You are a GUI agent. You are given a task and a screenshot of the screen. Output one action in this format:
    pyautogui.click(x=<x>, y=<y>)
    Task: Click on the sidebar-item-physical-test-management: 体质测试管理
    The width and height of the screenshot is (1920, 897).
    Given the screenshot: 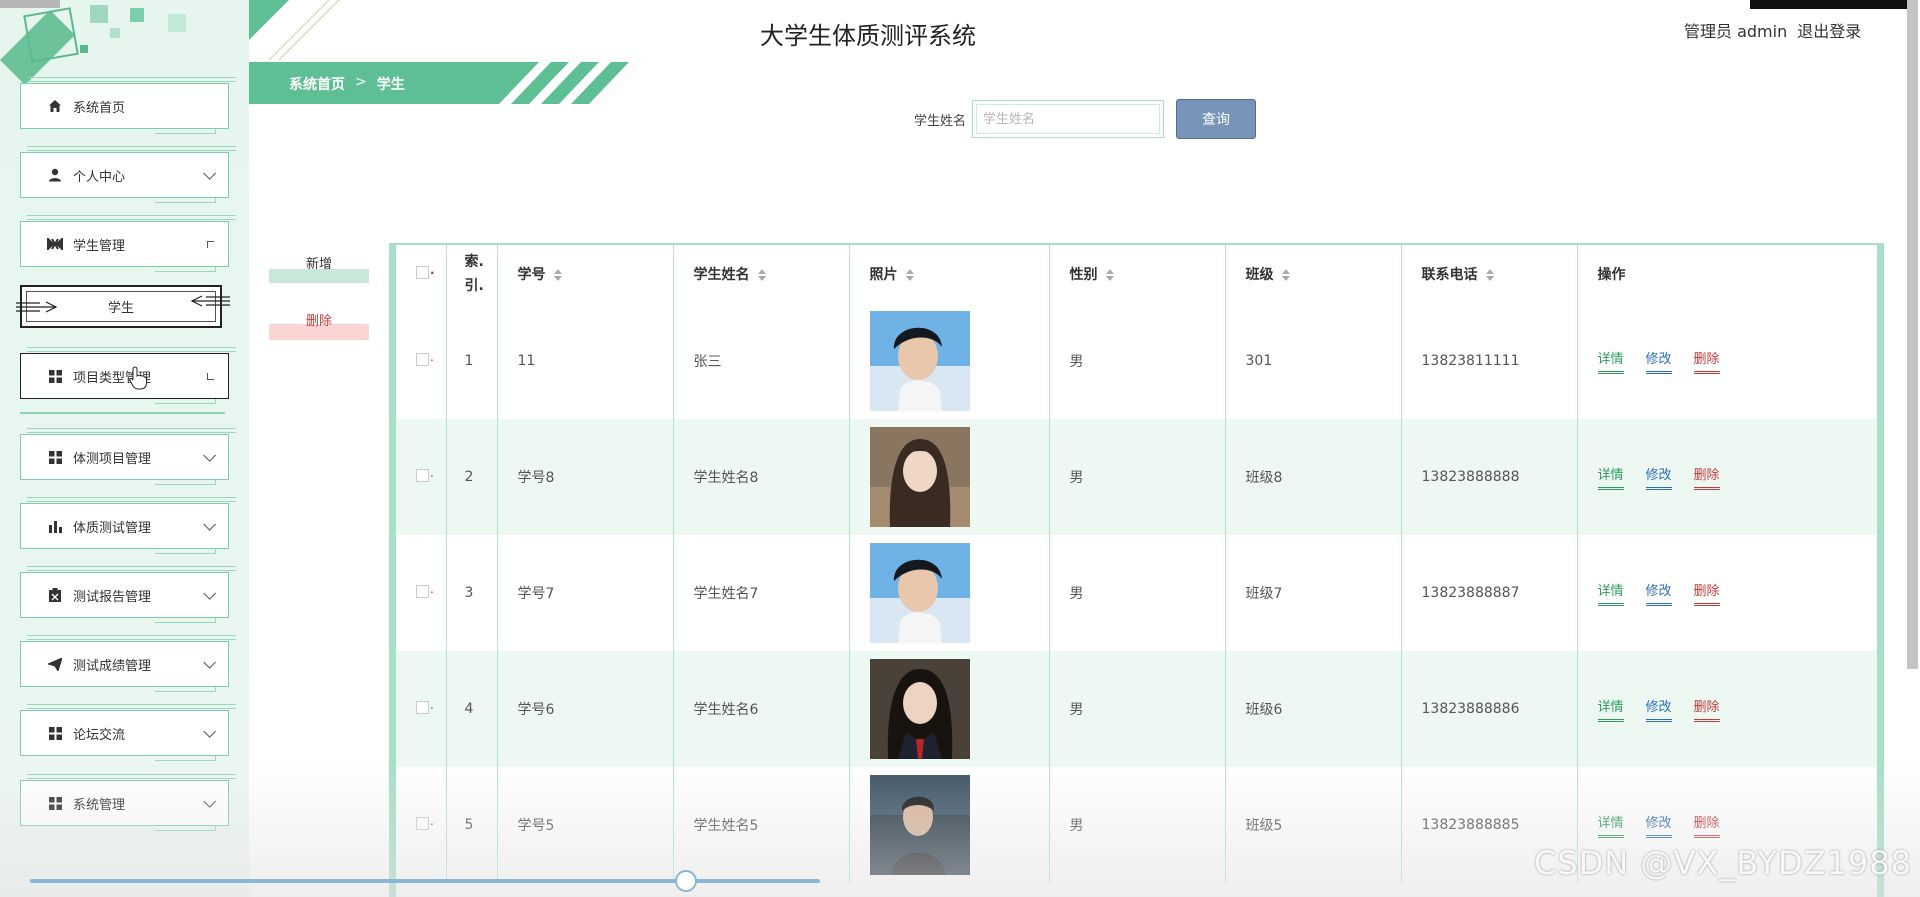 What is the action you would take?
    pyautogui.click(x=128, y=525)
    